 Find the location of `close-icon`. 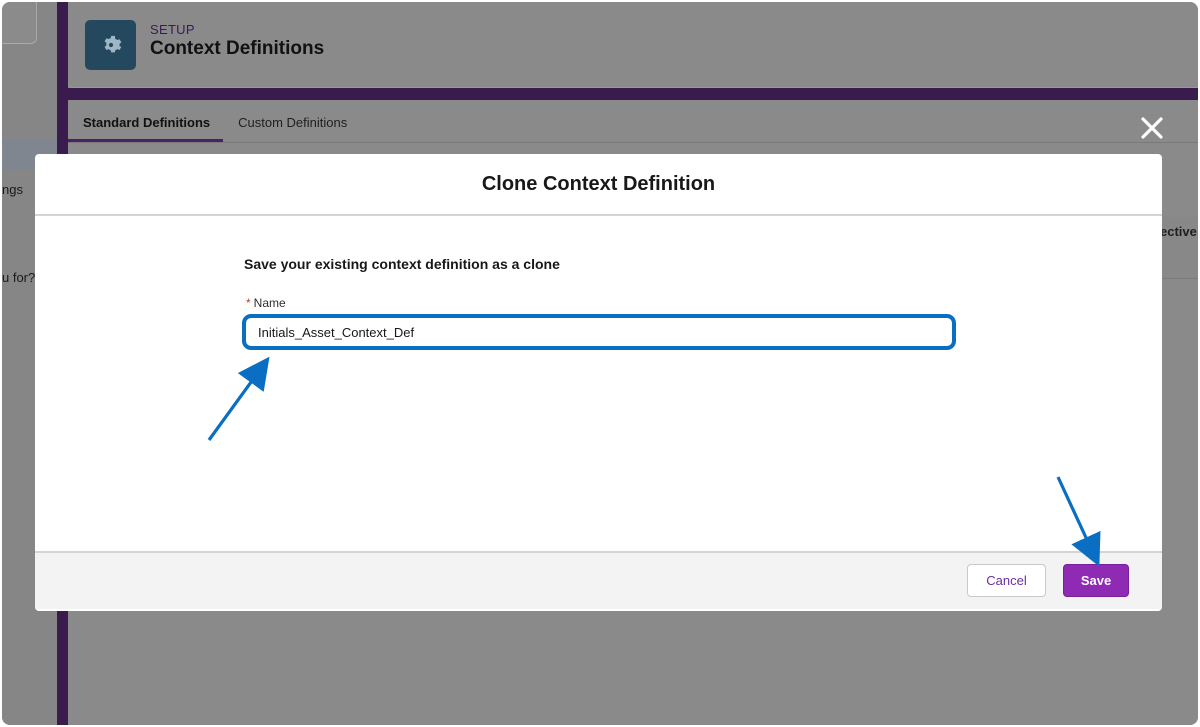

close-icon is located at coordinates (1152, 128).